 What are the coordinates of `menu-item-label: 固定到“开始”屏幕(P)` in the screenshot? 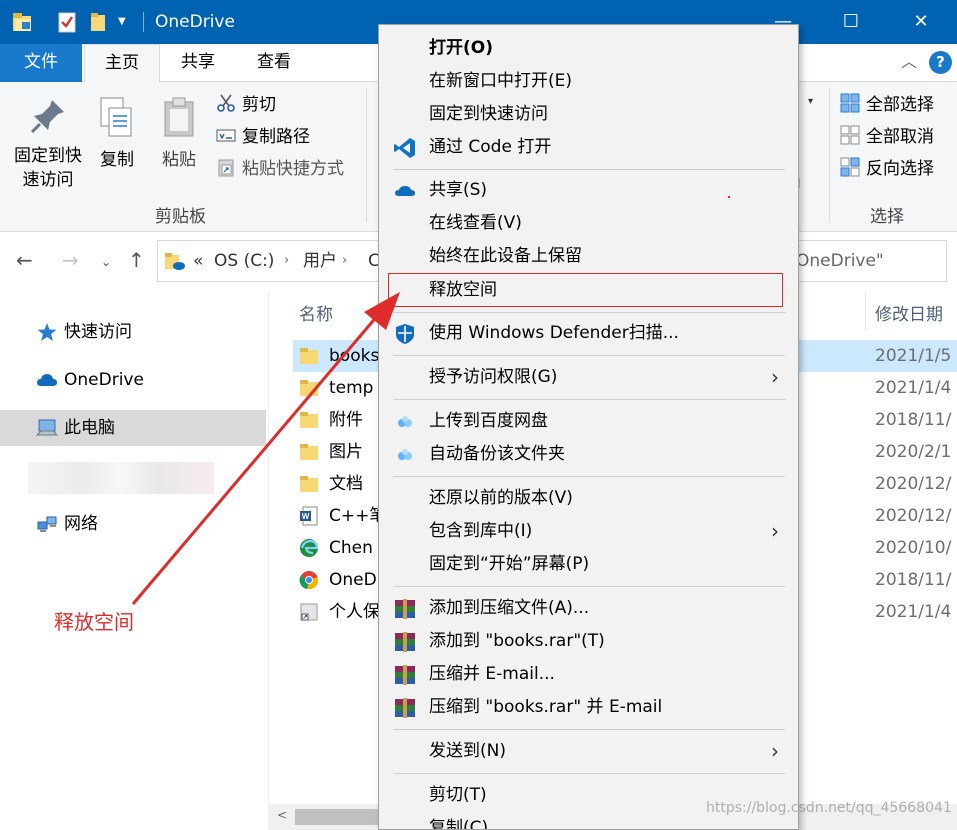 It's located at (509, 564).